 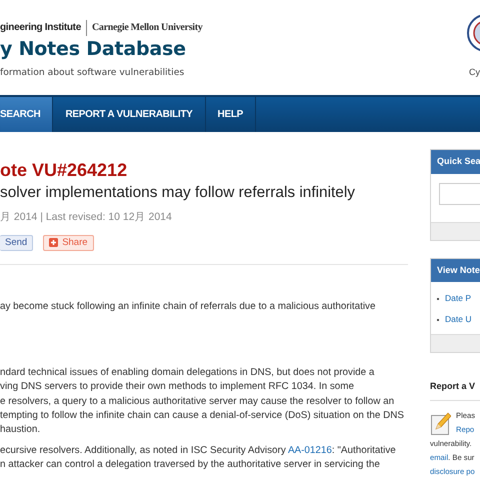 What do you see at coordinates (93, 49) in the screenshot?
I see `site-title: y Notes Database` at bounding box center [93, 49].